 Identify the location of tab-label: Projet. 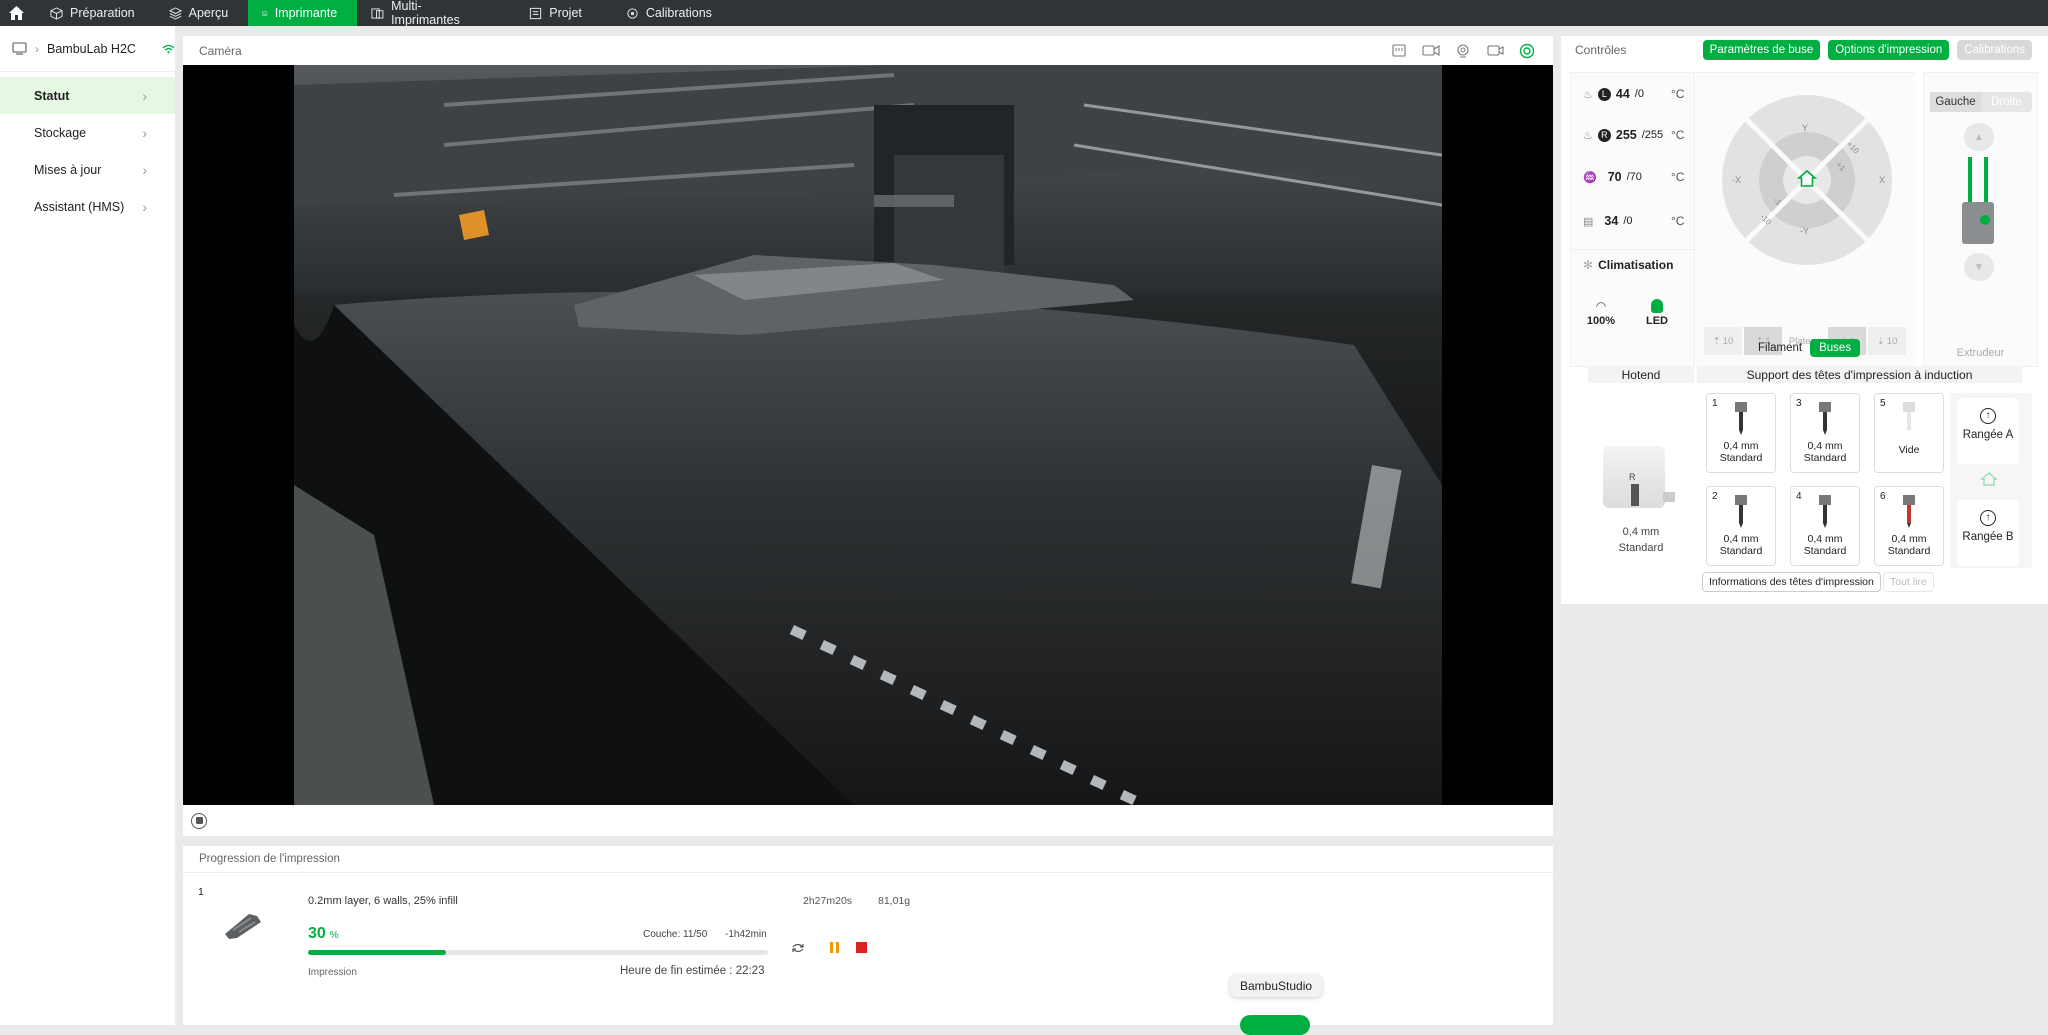
(565, 13).